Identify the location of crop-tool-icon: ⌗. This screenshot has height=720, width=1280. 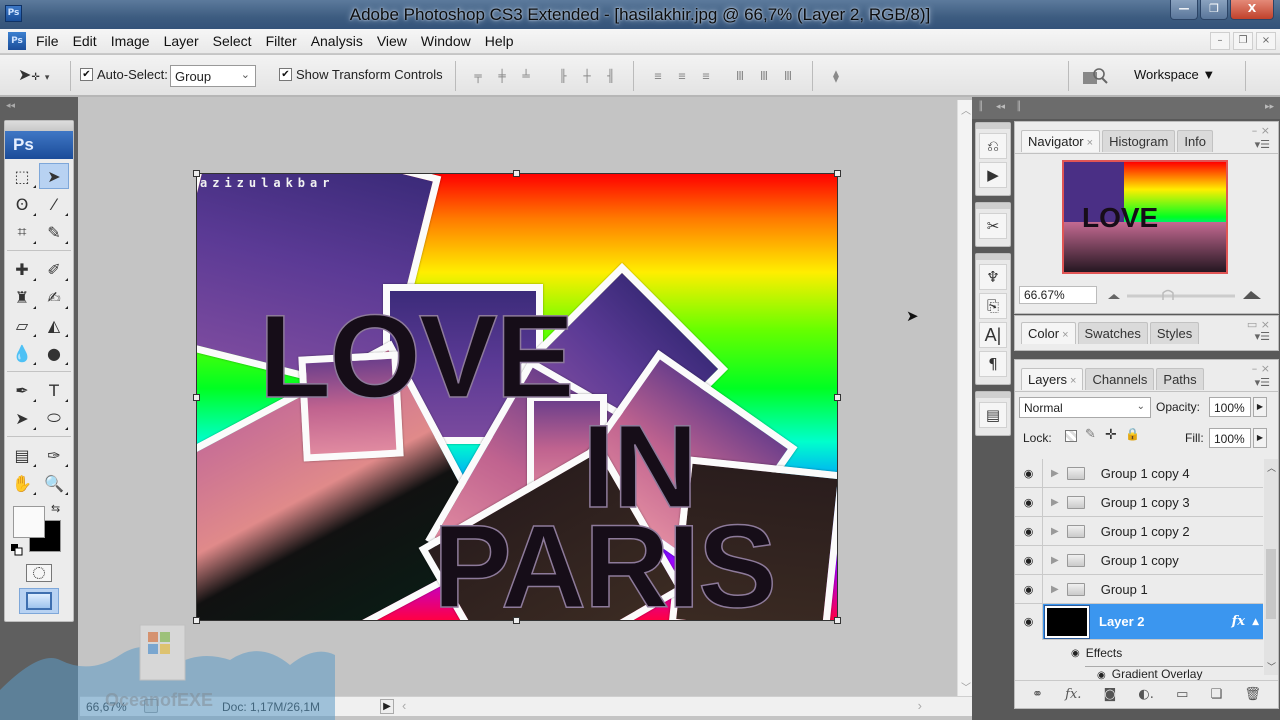
(22, 232).